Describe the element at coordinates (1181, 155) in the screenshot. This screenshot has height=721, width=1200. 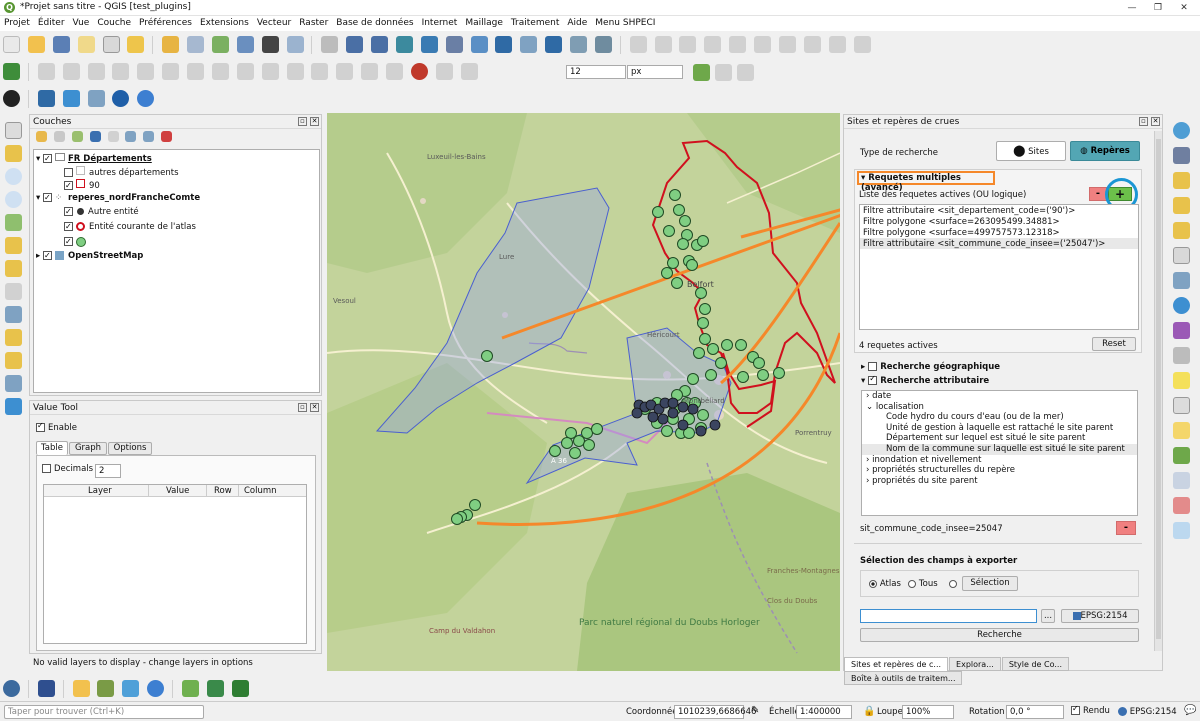
I see `attribute-table-icon` at that location.